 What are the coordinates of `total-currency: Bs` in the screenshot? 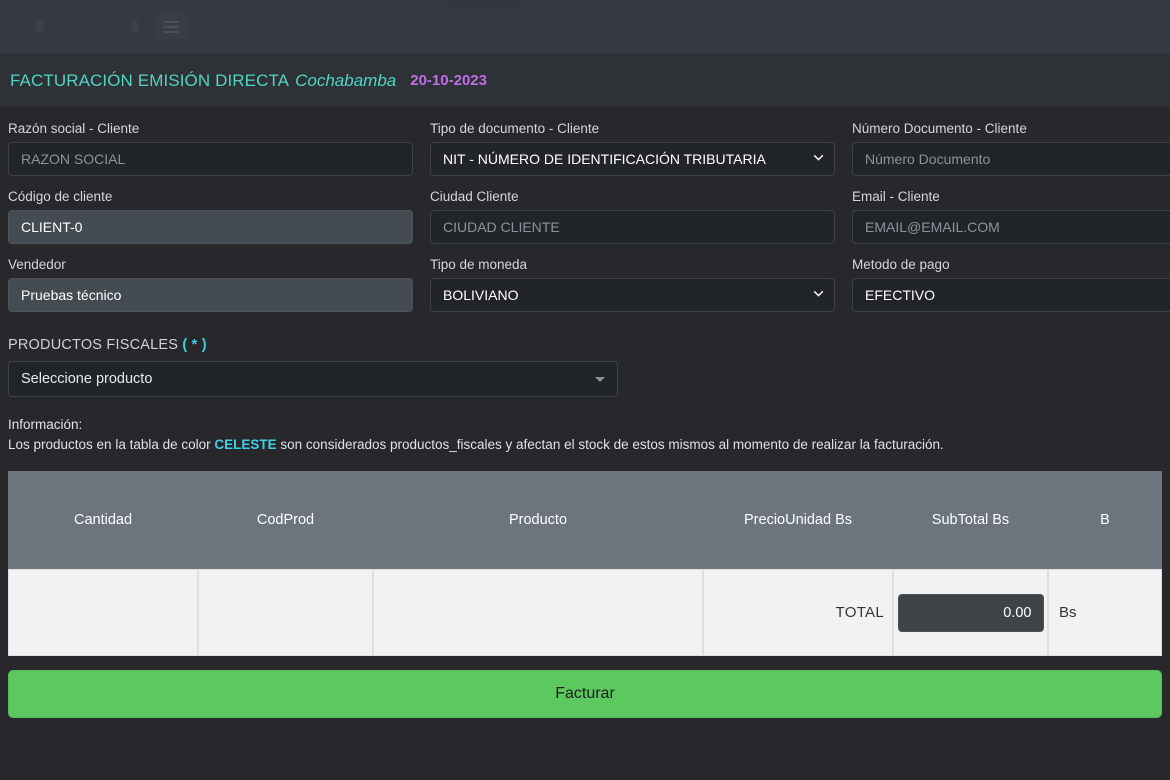 It's located at (1105, 612).